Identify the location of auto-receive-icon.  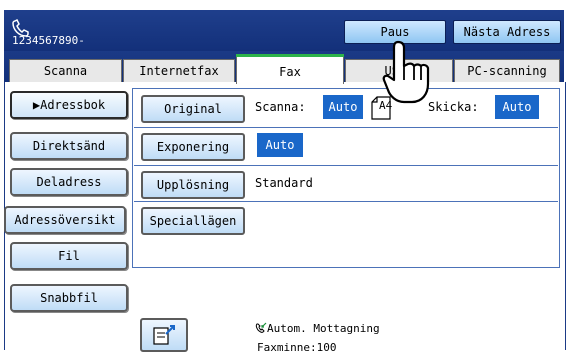
(261, 327).